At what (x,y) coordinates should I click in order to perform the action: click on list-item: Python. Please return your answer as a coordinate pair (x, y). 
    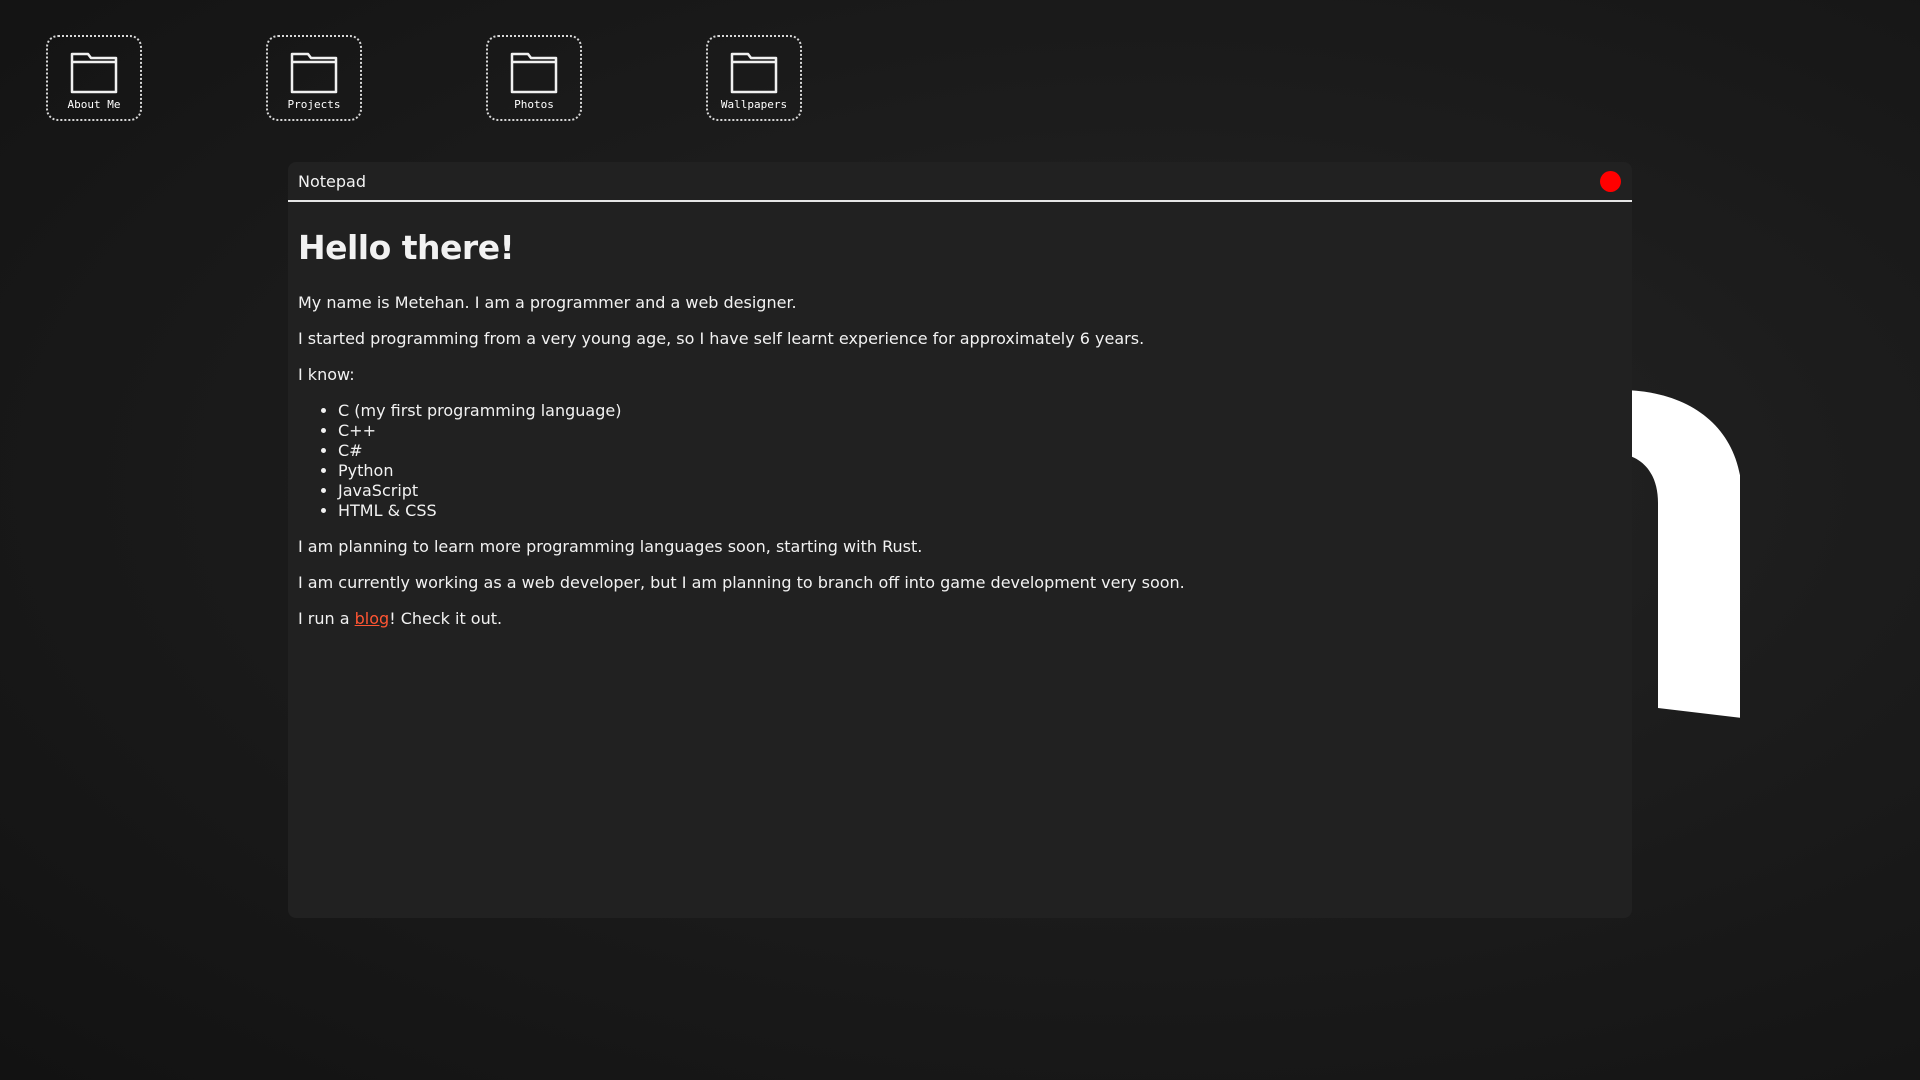
    Looking at the image, I should click on (980, 471).